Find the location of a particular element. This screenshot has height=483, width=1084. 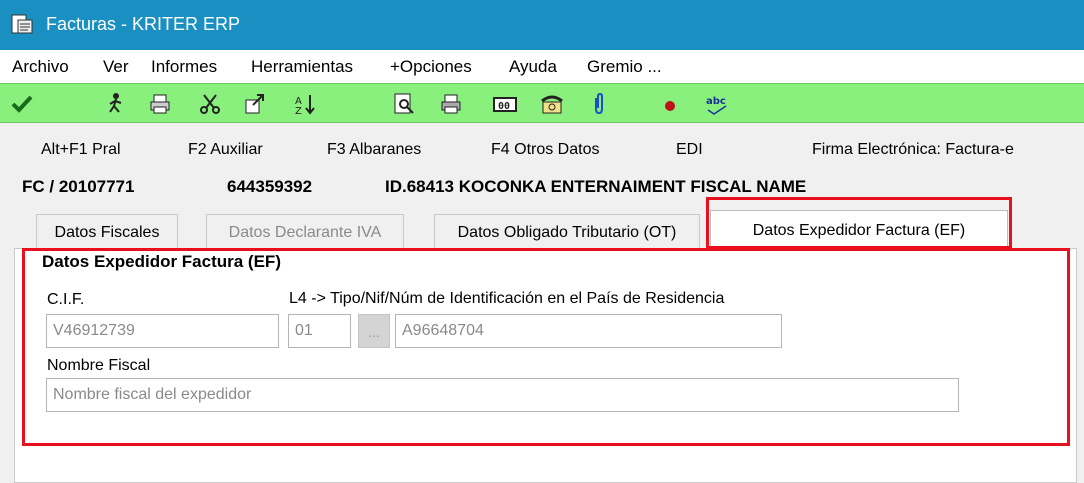

identification-field: A96648704 is located at coordinates (588, 331).